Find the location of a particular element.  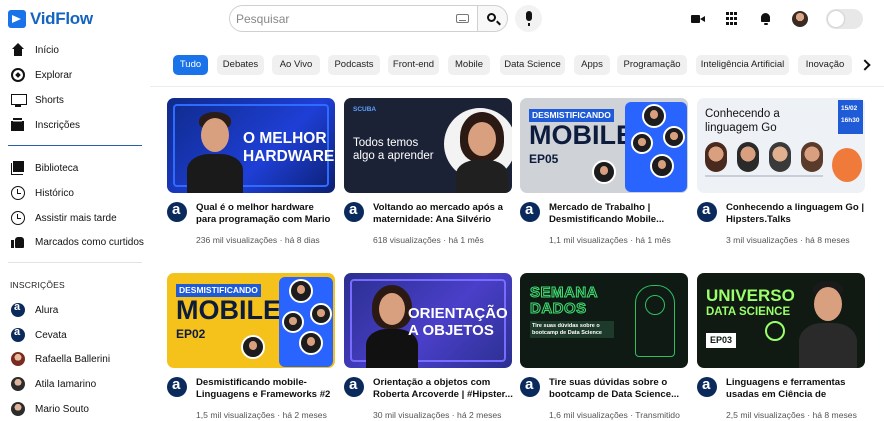

sidebar-item-subscriptions: Inscrições is located at coordinates (73, 125).